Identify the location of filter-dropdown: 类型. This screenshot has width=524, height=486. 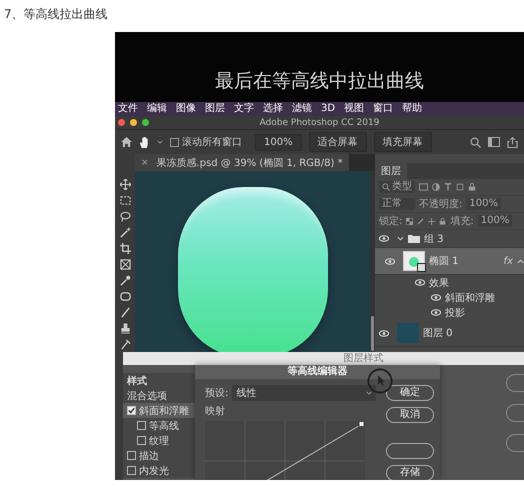
(397, 187).